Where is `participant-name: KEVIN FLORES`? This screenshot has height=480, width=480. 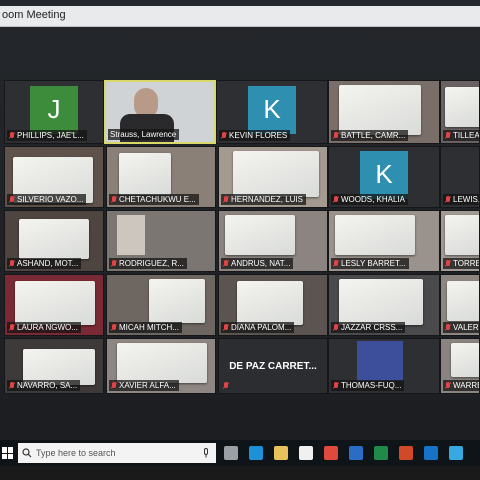 participant-name: KEVIN FLORES is located at coordinates (255, 135).